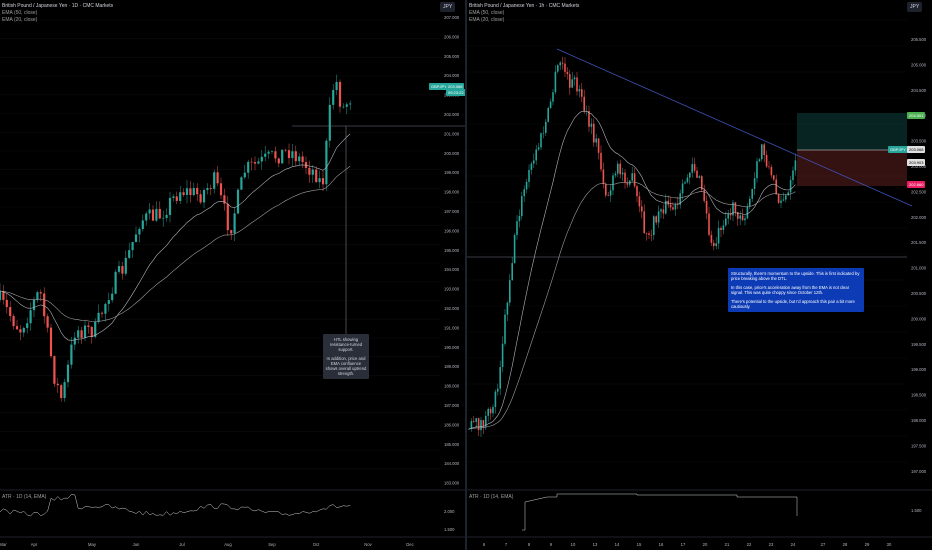 The height and width of the screenshot is (550, 932). Describe the element at coordinates (452, 172) in the screenshot. I see `left-price-tick: 199.000` at that location.